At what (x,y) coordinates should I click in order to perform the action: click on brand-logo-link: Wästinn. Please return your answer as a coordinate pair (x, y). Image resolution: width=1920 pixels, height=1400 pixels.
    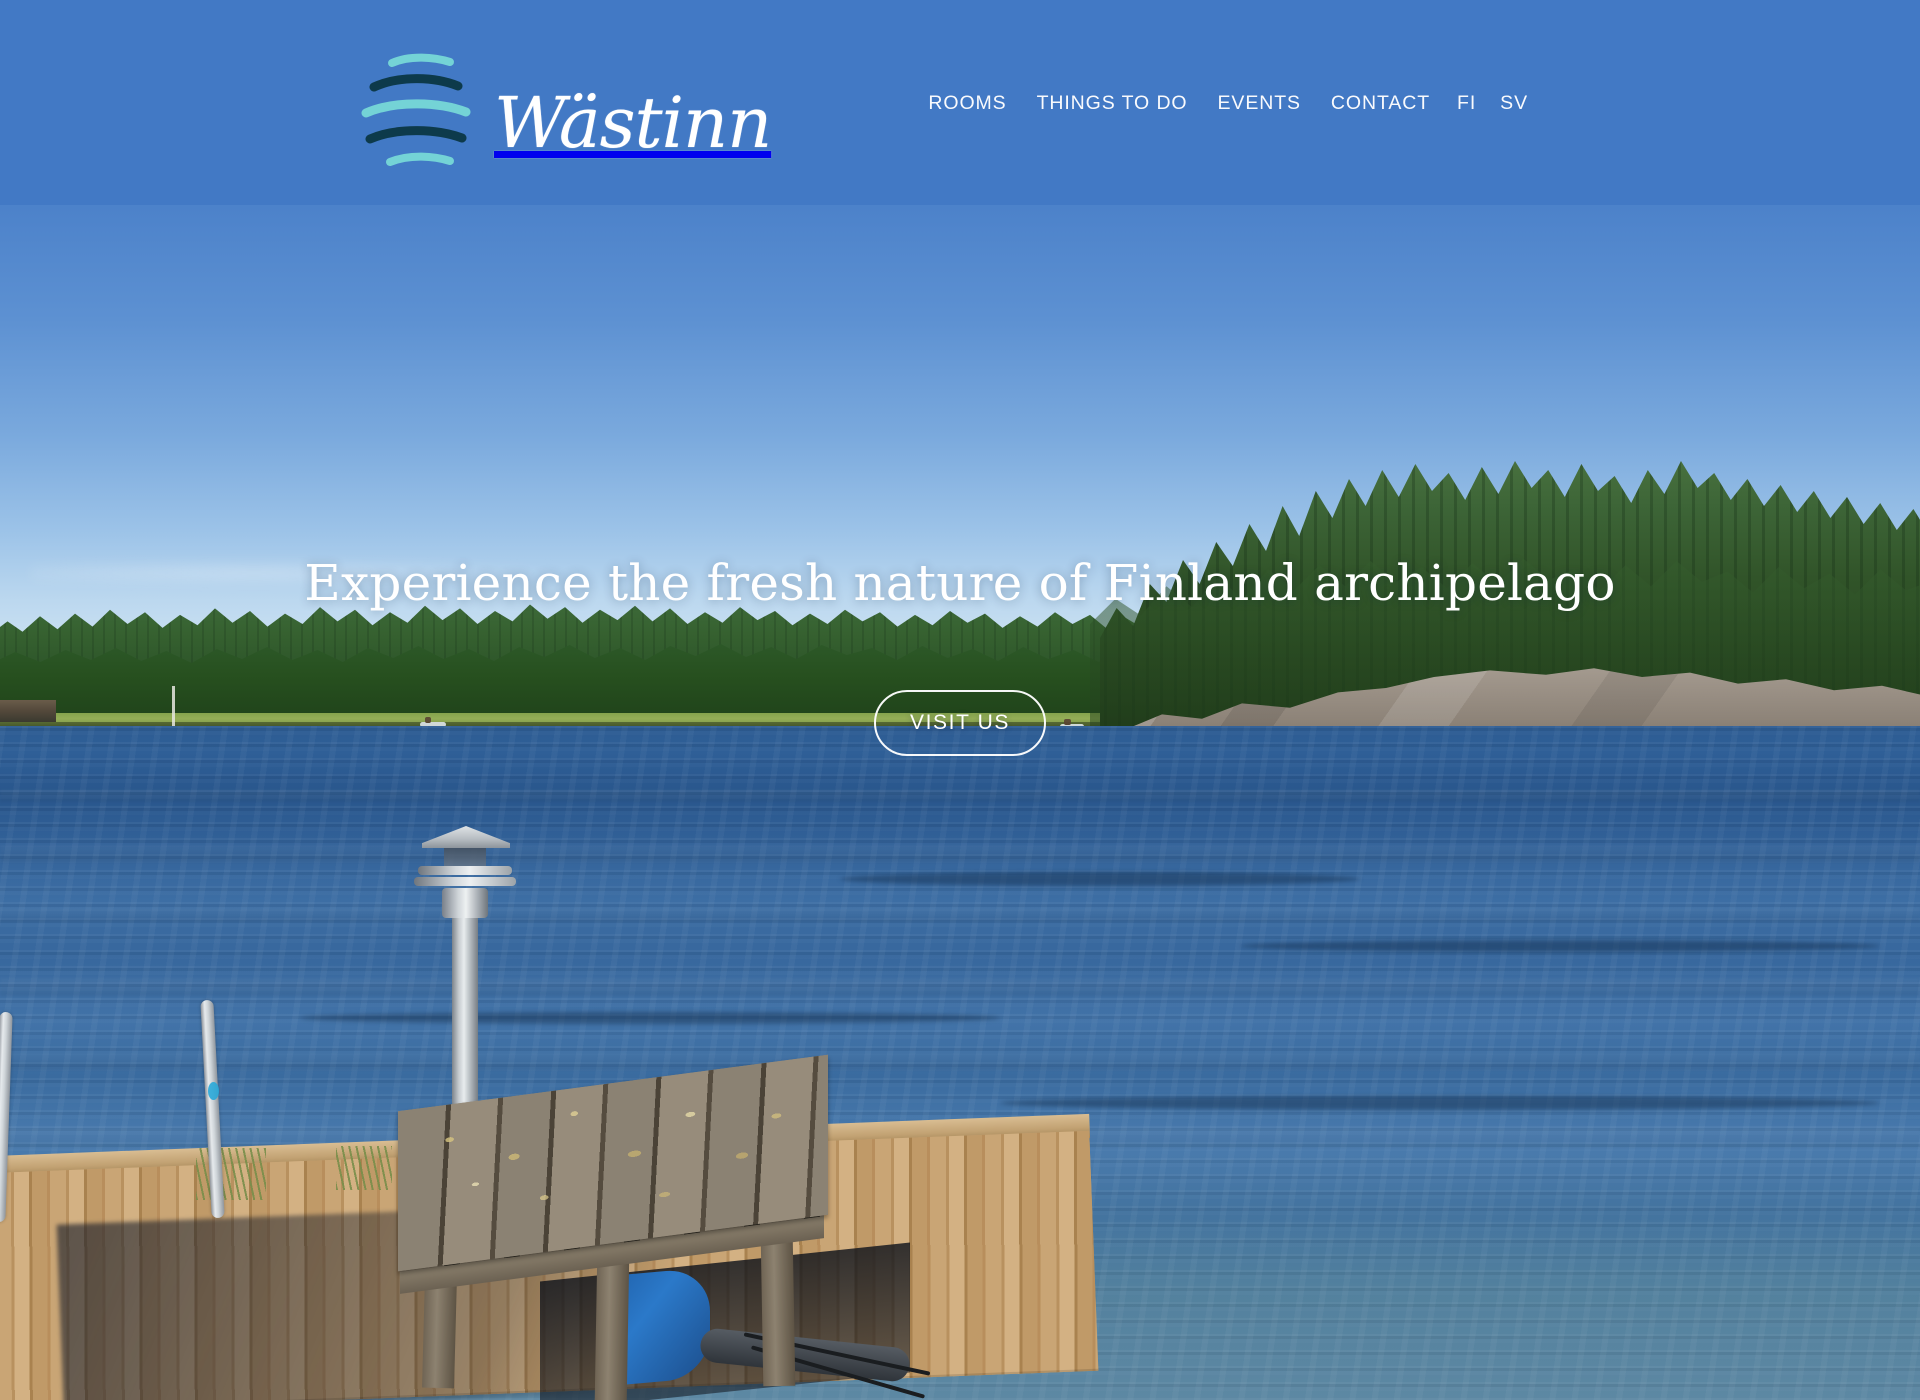
    Looking at the image, I should click on (565, 110).